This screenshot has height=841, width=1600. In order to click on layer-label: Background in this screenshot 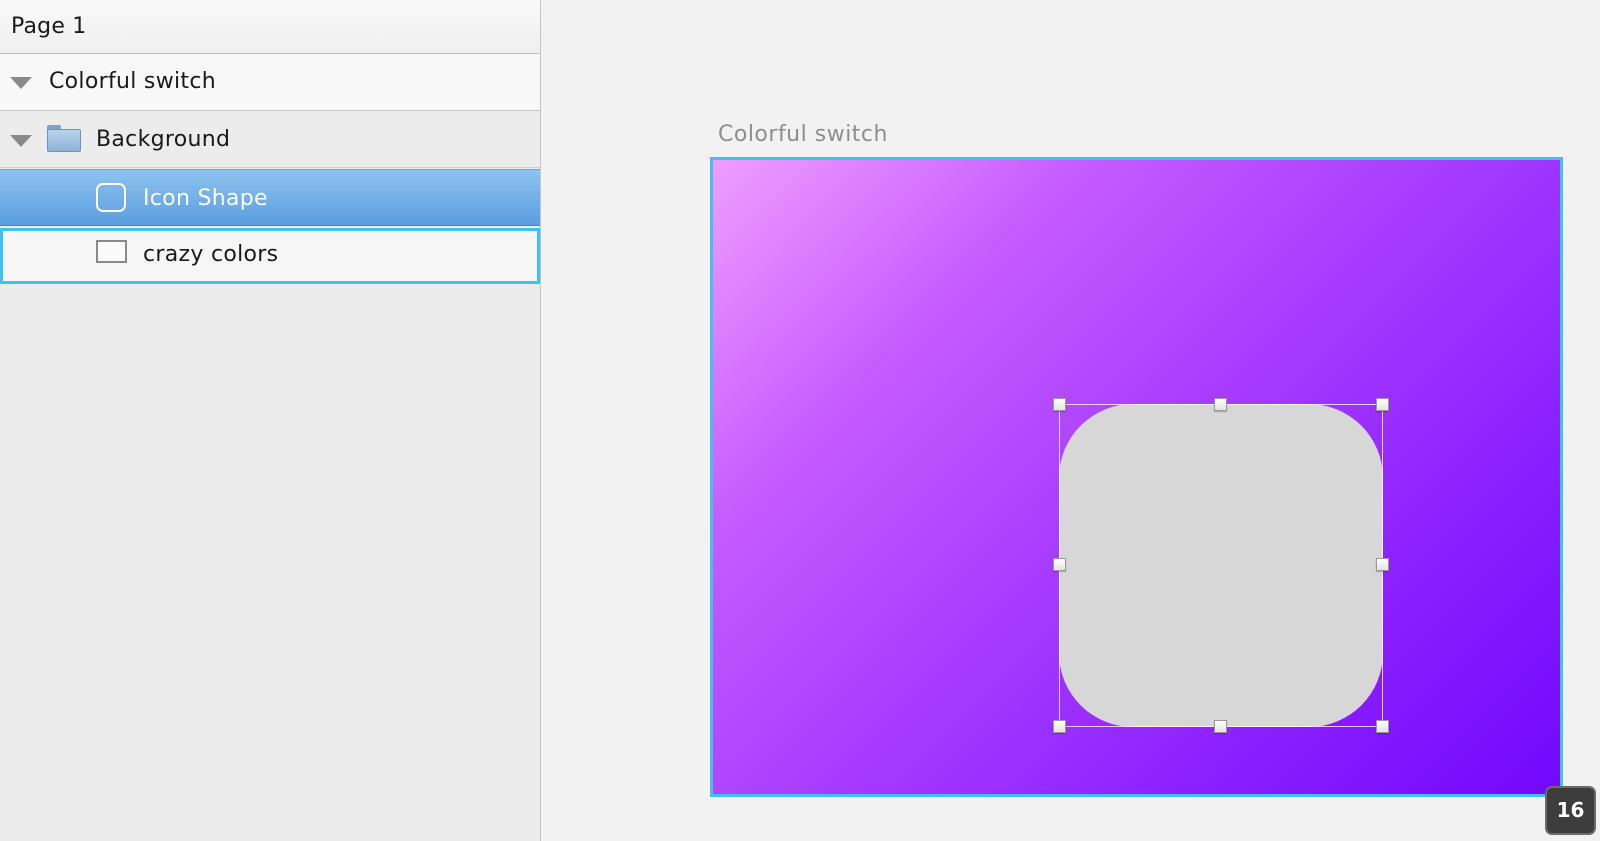, I will do `click(163, 139)`.